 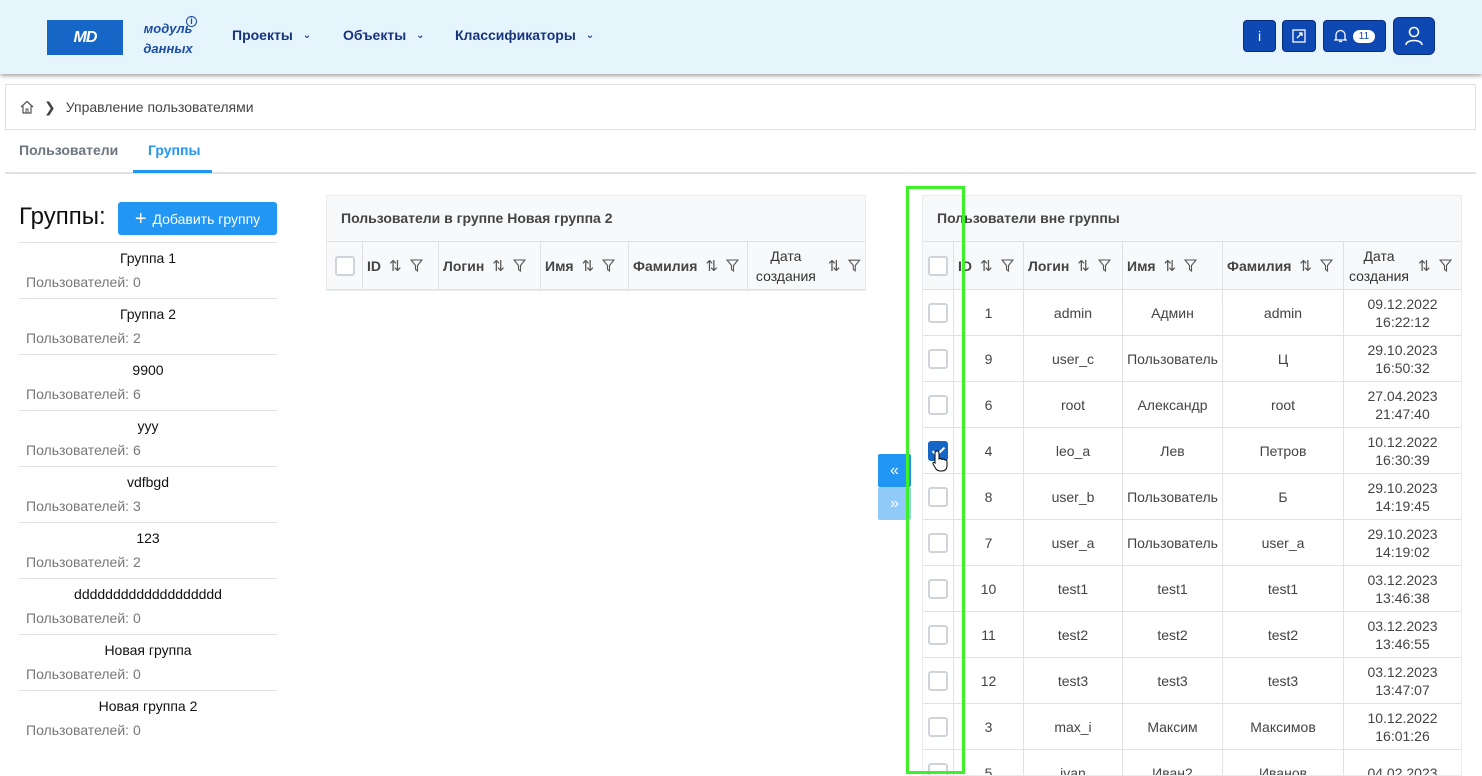 I want to click on group-name: ddddddddddddddddddd, so click(x=148, y=594).